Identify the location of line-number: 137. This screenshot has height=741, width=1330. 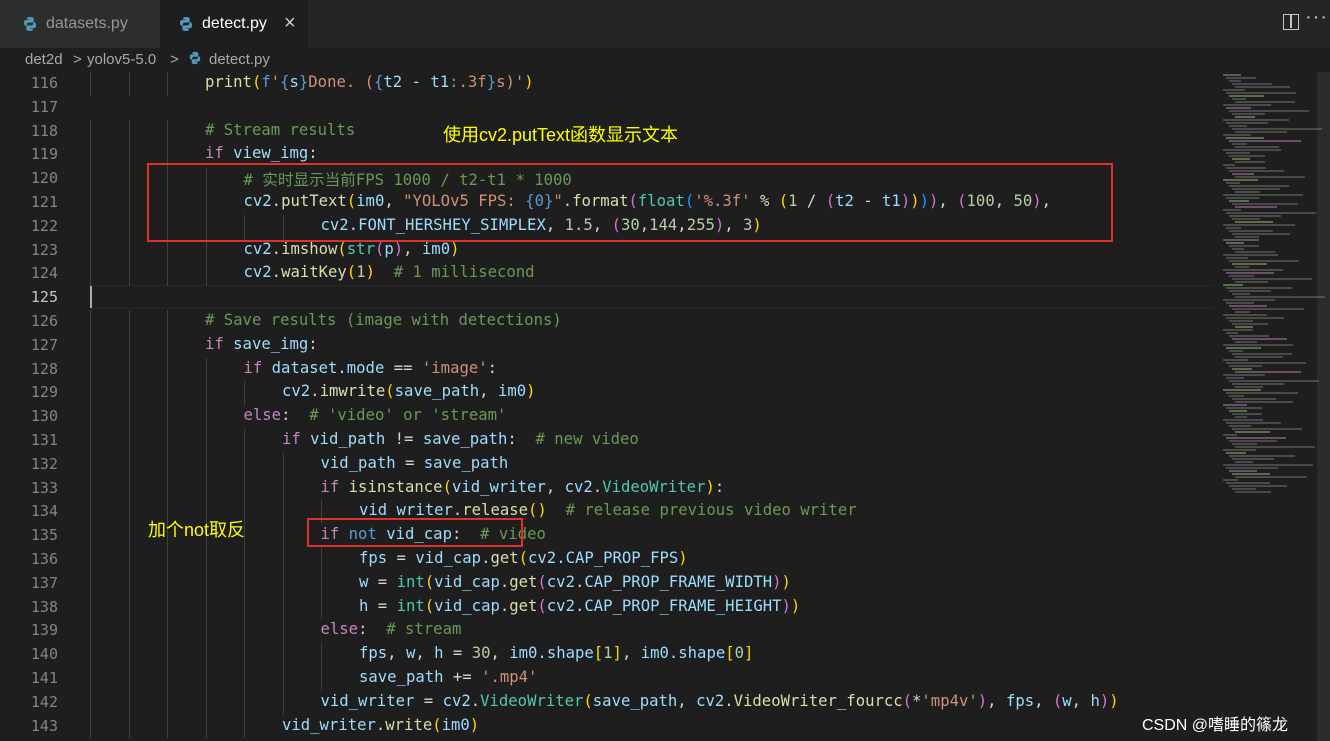
(44, 582).